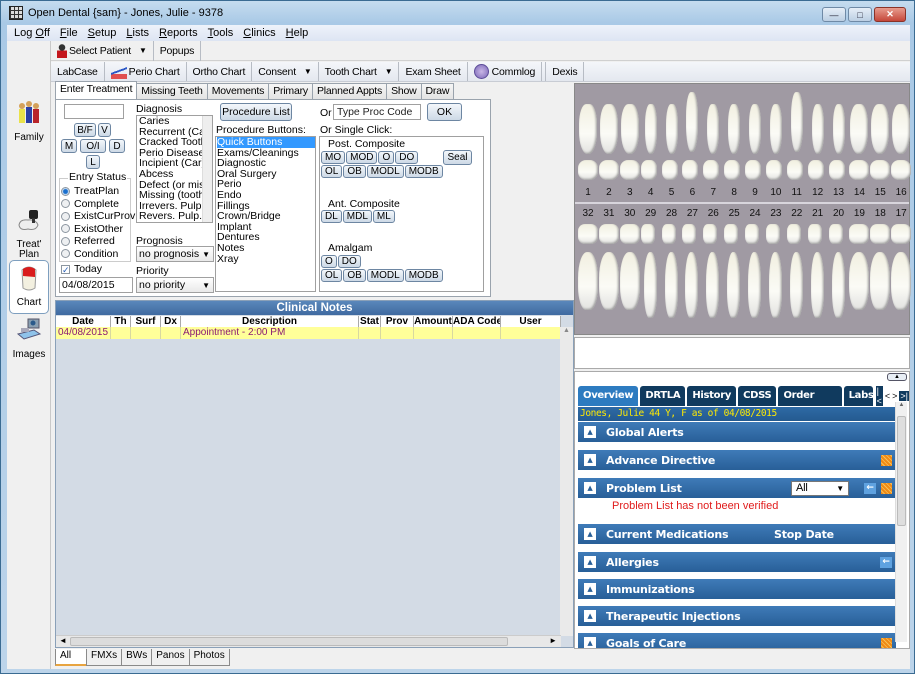 The image size is (915, 674). I want to click on surface-l-button: L, so click(93, 162).